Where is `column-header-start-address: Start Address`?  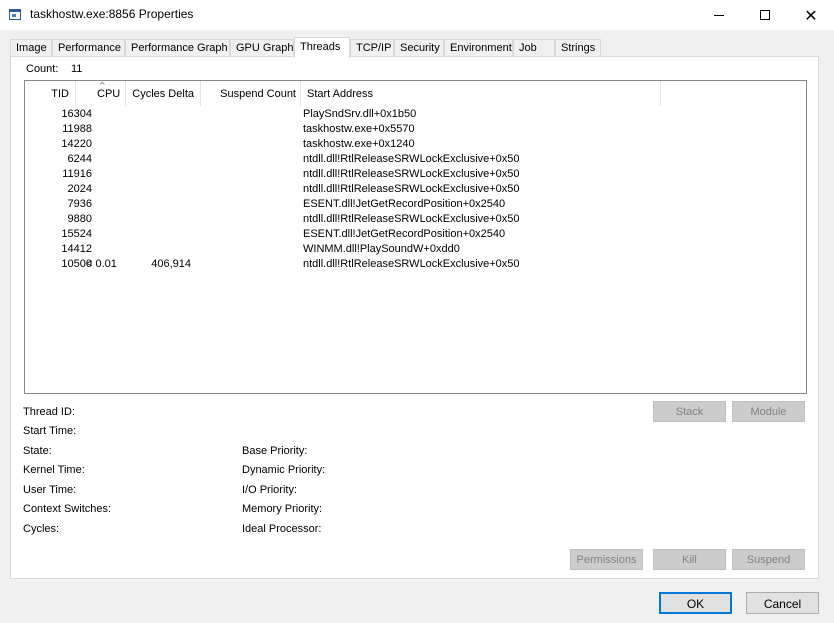
column-header-start-address: Start Address is located at coordinates (481, 93).